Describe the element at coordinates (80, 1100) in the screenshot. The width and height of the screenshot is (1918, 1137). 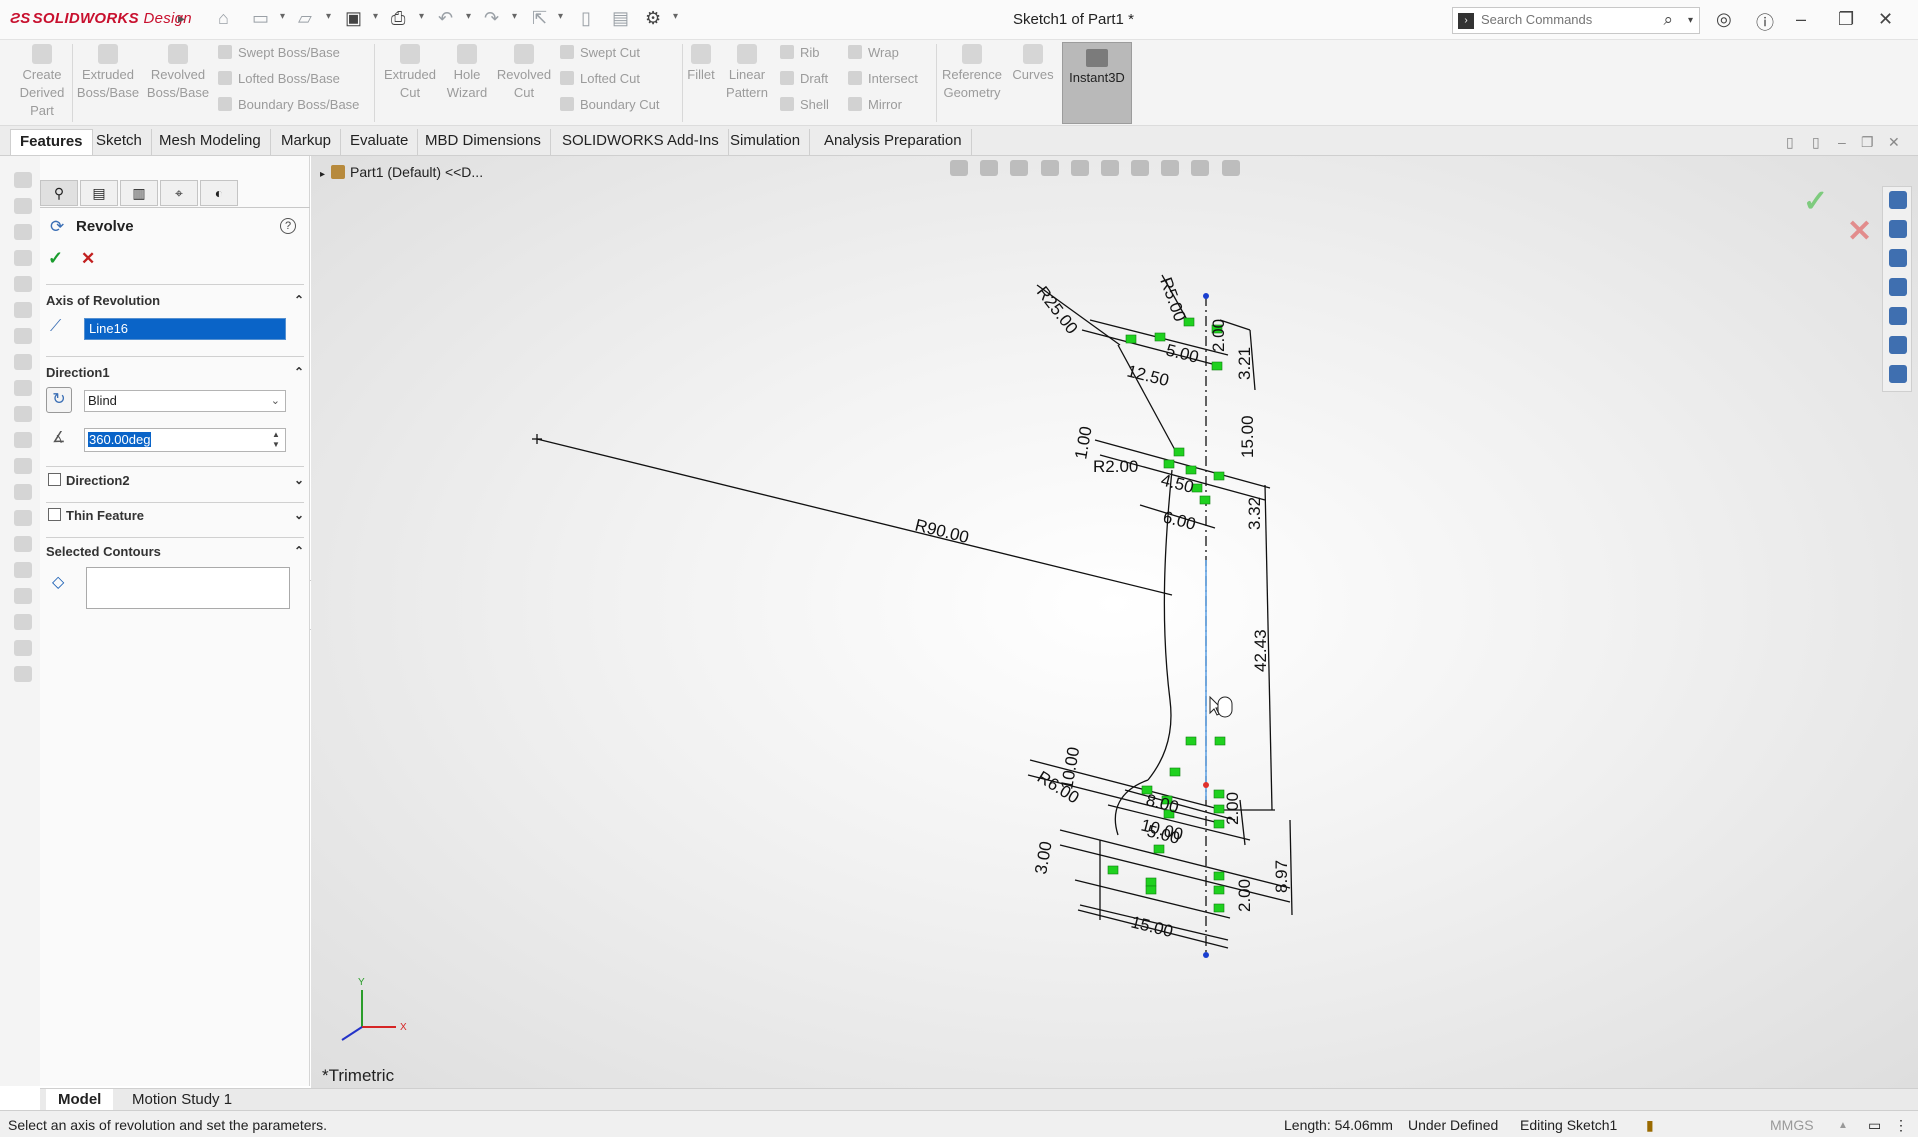
I see `tab-model: Model` at that location.